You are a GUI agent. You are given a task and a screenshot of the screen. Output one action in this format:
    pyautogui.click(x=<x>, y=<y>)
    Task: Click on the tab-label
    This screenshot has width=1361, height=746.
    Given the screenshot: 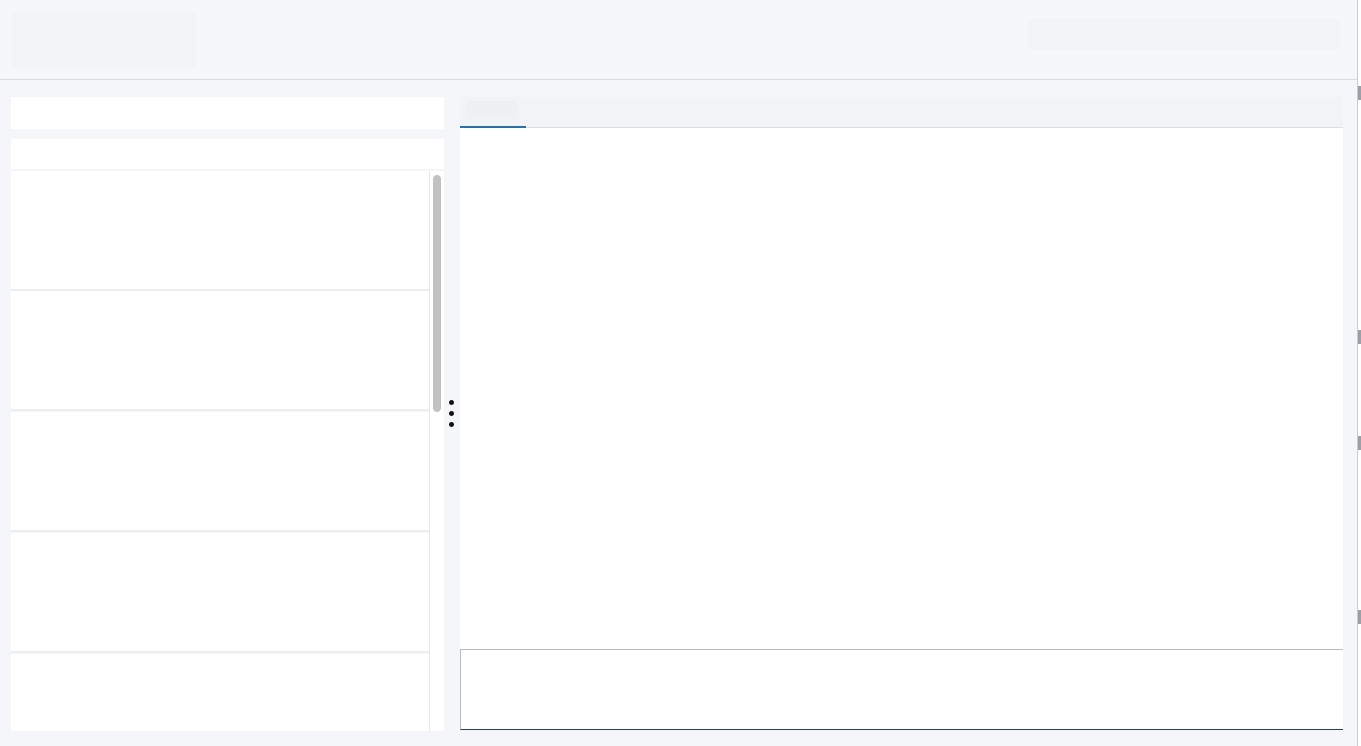 What is the action you would take?
    pyautogui.click(x=492, y=110)
    